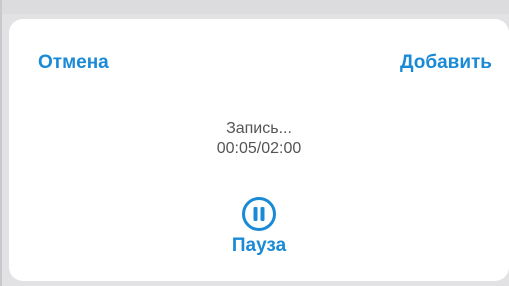  I want to click on backdrop-top-strip, so click(254, 7).